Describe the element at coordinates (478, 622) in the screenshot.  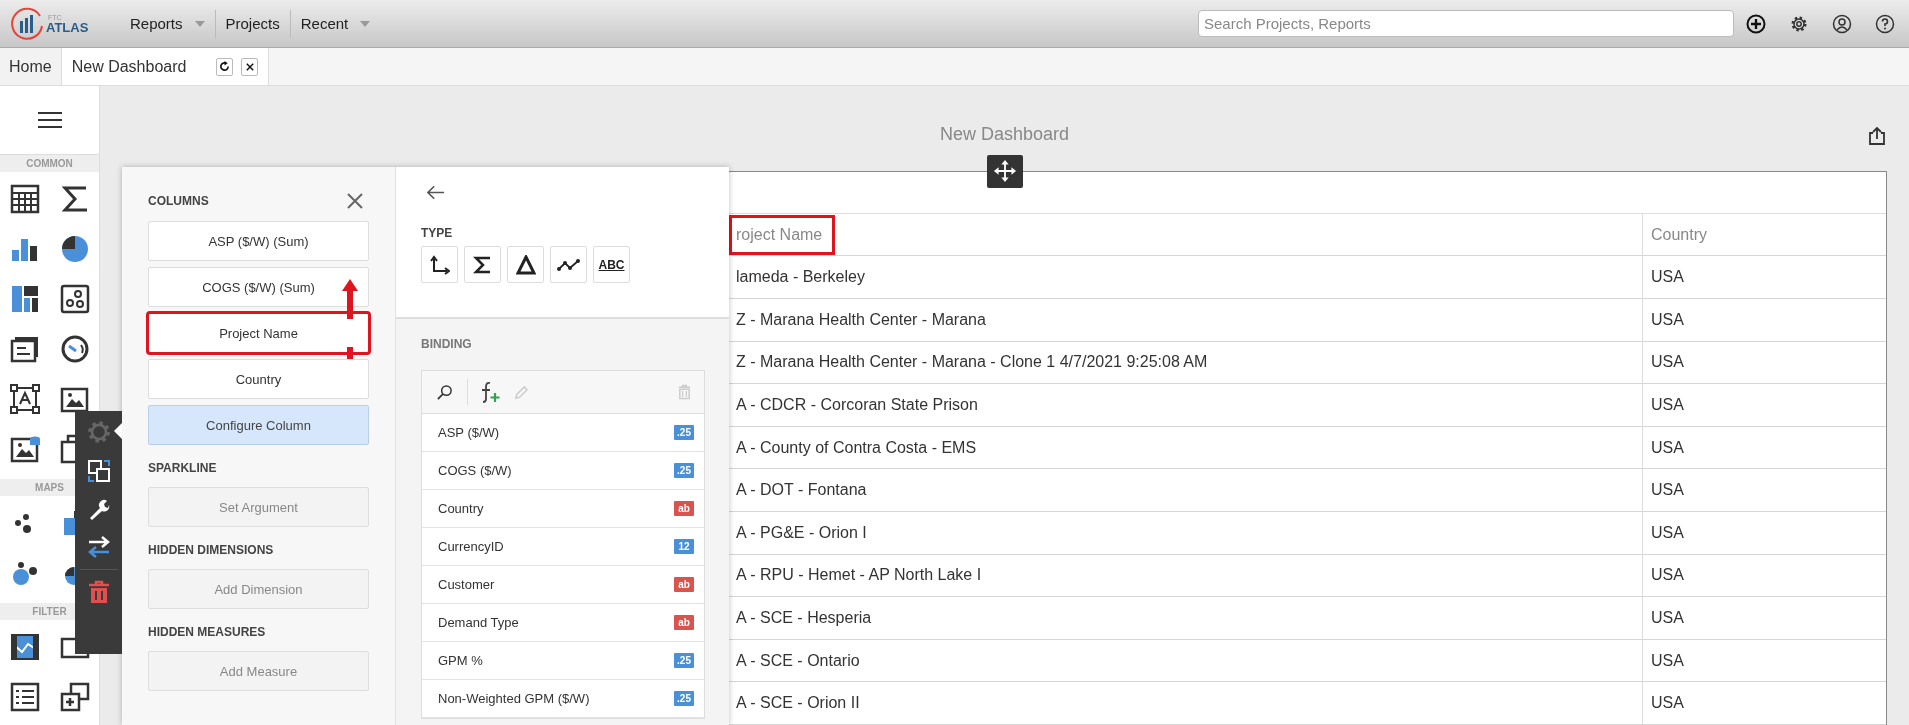
I see `field-name: Demand Type` at that location.